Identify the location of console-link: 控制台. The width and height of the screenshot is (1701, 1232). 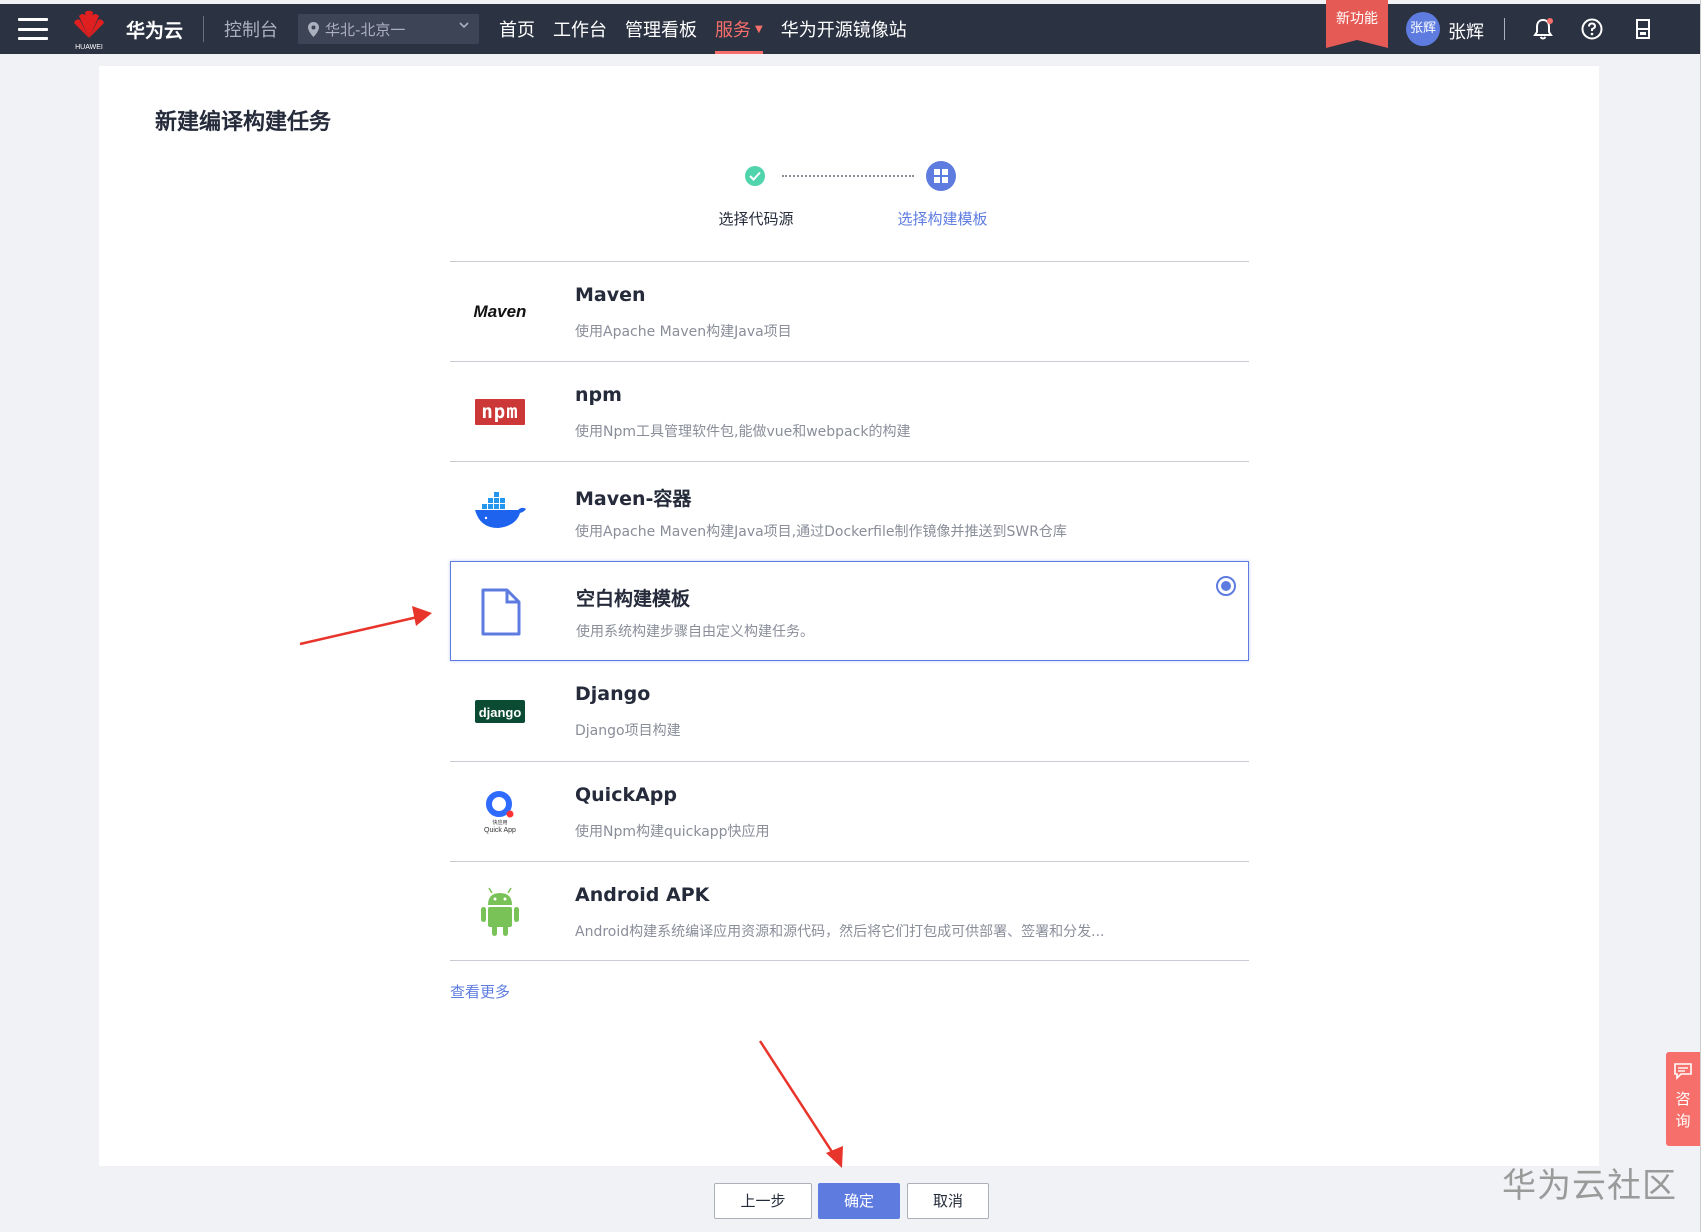
(251, 29).